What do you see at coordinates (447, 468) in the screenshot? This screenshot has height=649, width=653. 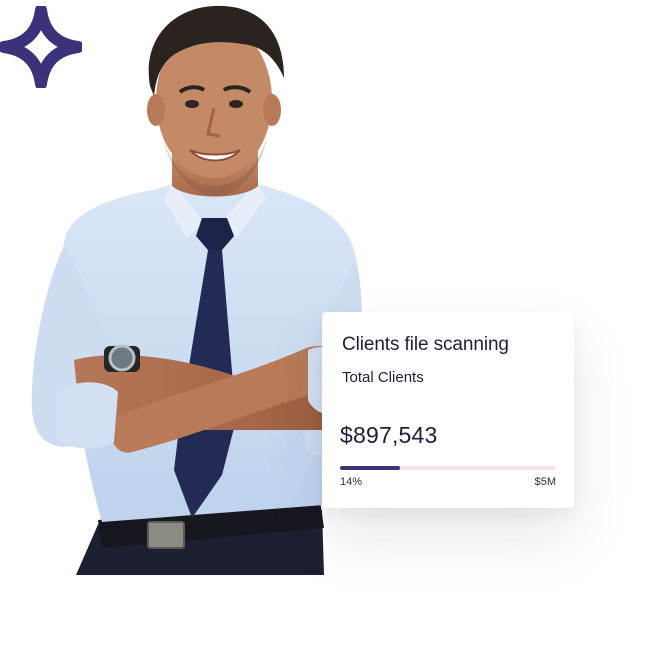 I see `progress-track` at bounding box center [447, 468].